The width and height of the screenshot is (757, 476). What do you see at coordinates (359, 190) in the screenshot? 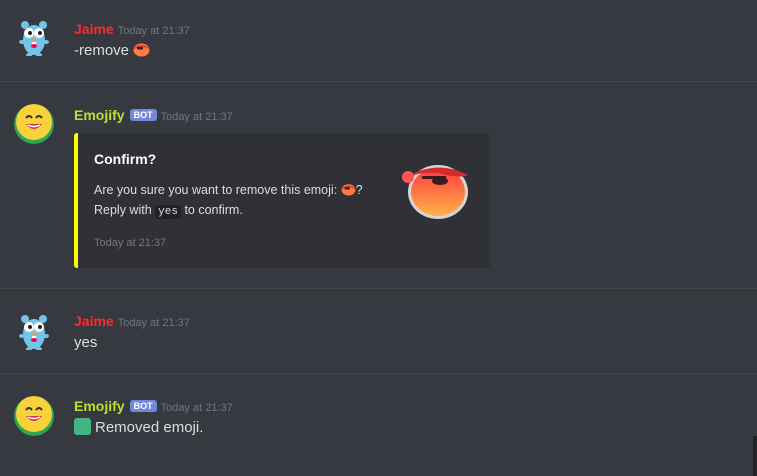
I see `embed-desc-qmark: ?` at bounding box center [359, 190].